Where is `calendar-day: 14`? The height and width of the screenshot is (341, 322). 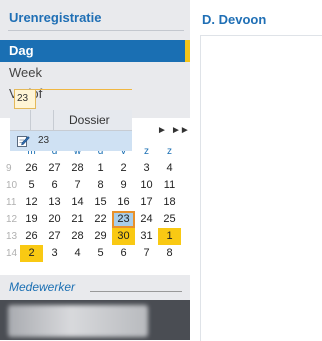
calendar-day: 14 is located at coordinates (77, 202).